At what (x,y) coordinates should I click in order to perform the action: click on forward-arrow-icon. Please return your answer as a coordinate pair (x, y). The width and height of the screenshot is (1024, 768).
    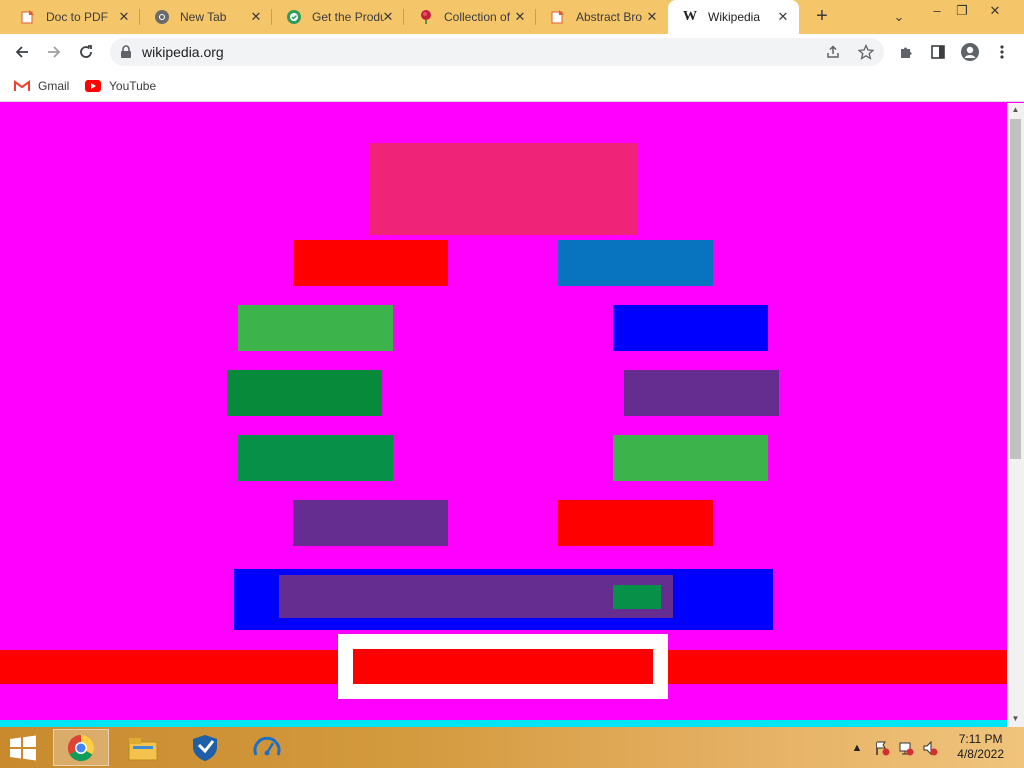
    Looking at the image, I should click on (54, 52).